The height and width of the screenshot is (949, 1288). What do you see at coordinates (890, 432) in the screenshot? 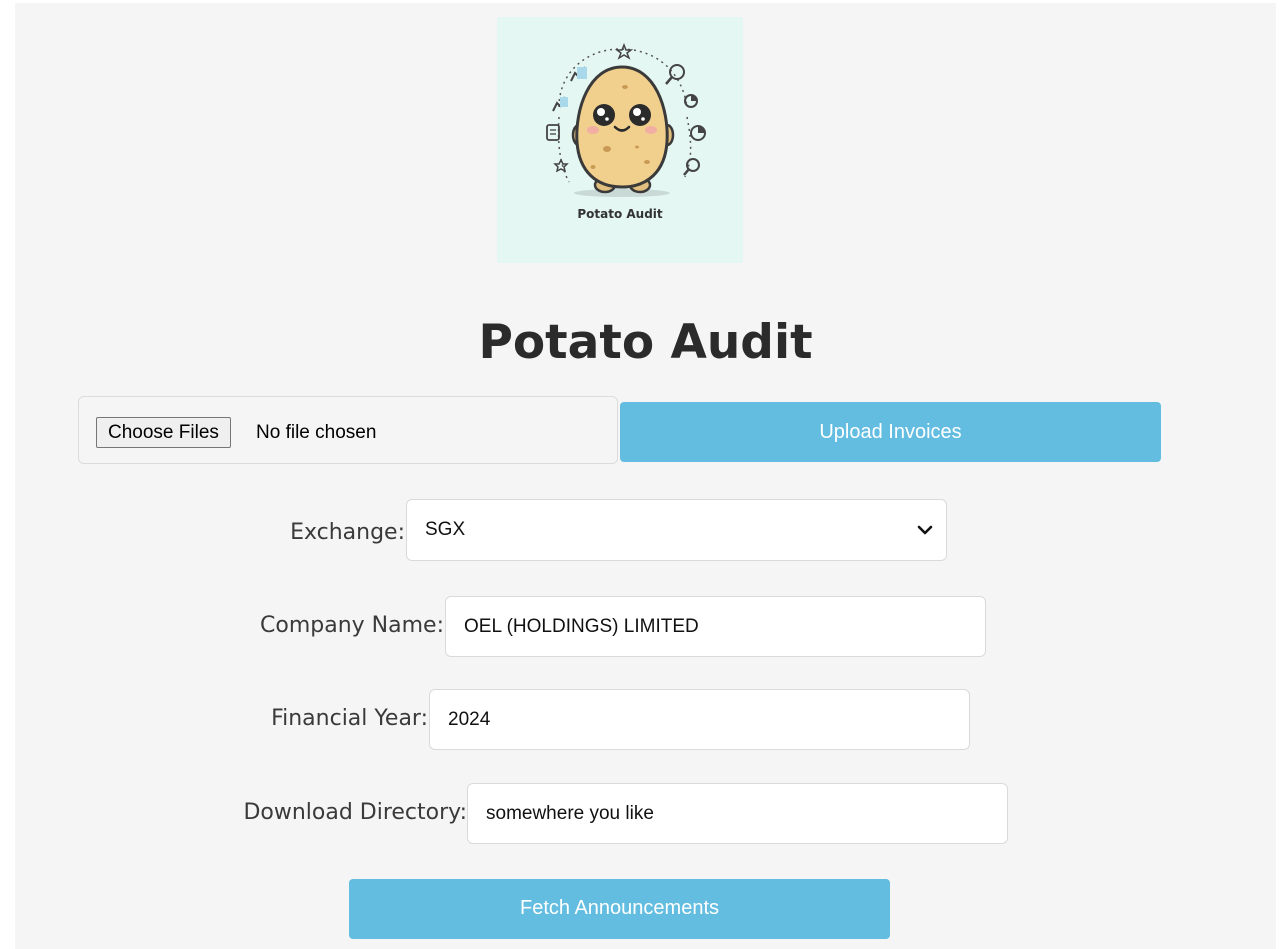
I see `upload-invoices-button: Upload Invoices` at bounding box center [890, 432].